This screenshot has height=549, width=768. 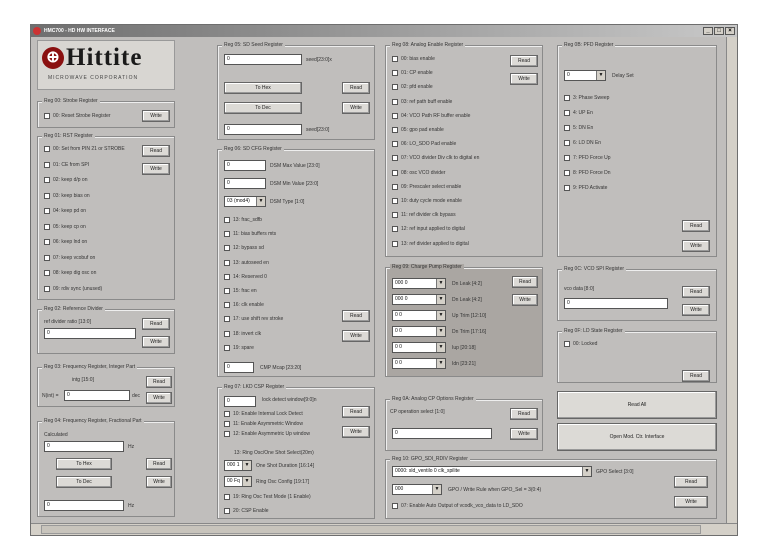 I want to click on reg01-checkbox: 08: keep dig osc on, so click(x=70, y=273).